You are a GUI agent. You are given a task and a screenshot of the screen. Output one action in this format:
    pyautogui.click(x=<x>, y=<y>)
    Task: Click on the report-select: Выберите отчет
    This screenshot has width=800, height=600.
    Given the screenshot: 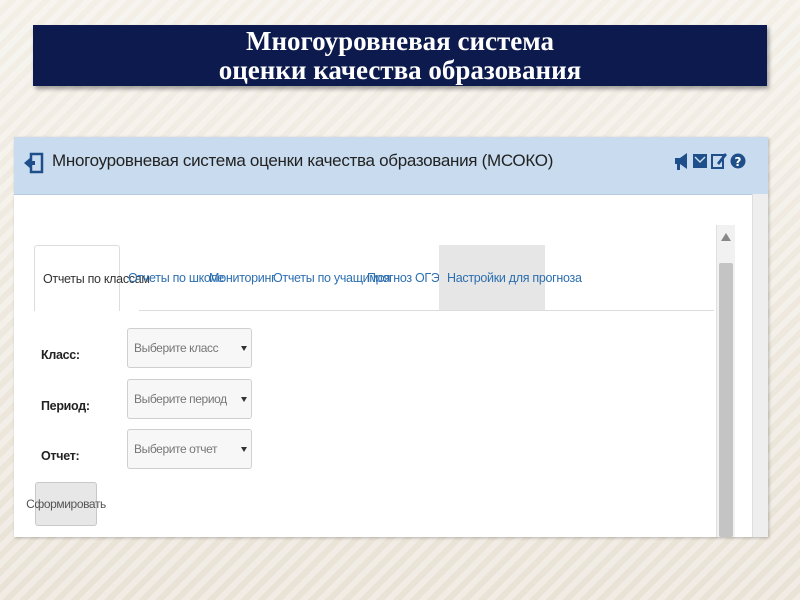 What is the action you would take?
    pyautogui.click(x=189, y=449)
    